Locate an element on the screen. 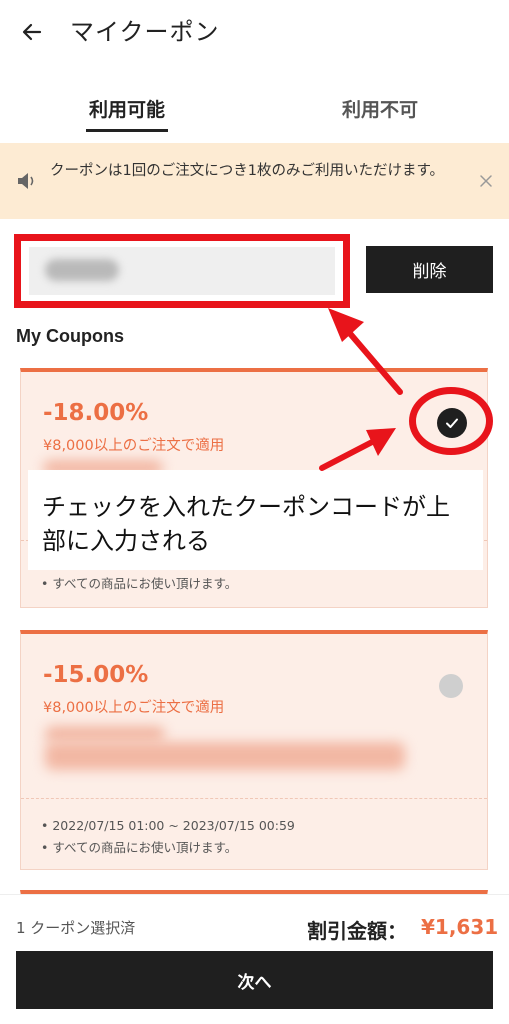  discount-total-value: ¥1,631 is located at coordinates (460, 927).